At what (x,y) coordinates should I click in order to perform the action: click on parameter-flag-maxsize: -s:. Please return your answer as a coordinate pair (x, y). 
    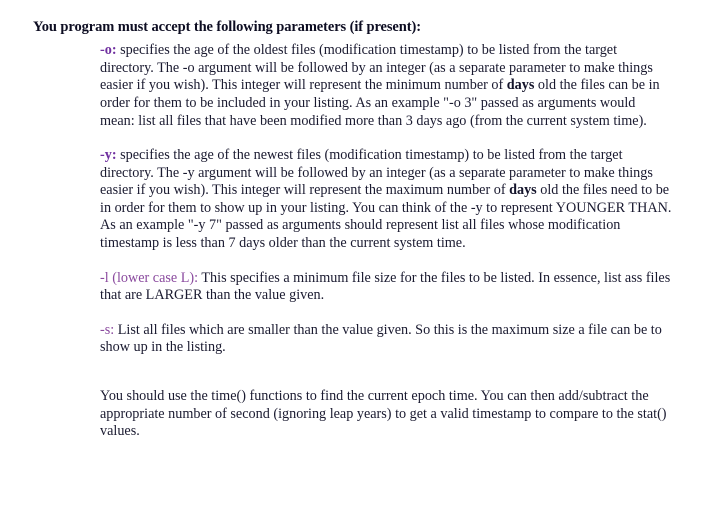
    Looking at the image, I should click on (107, 329).